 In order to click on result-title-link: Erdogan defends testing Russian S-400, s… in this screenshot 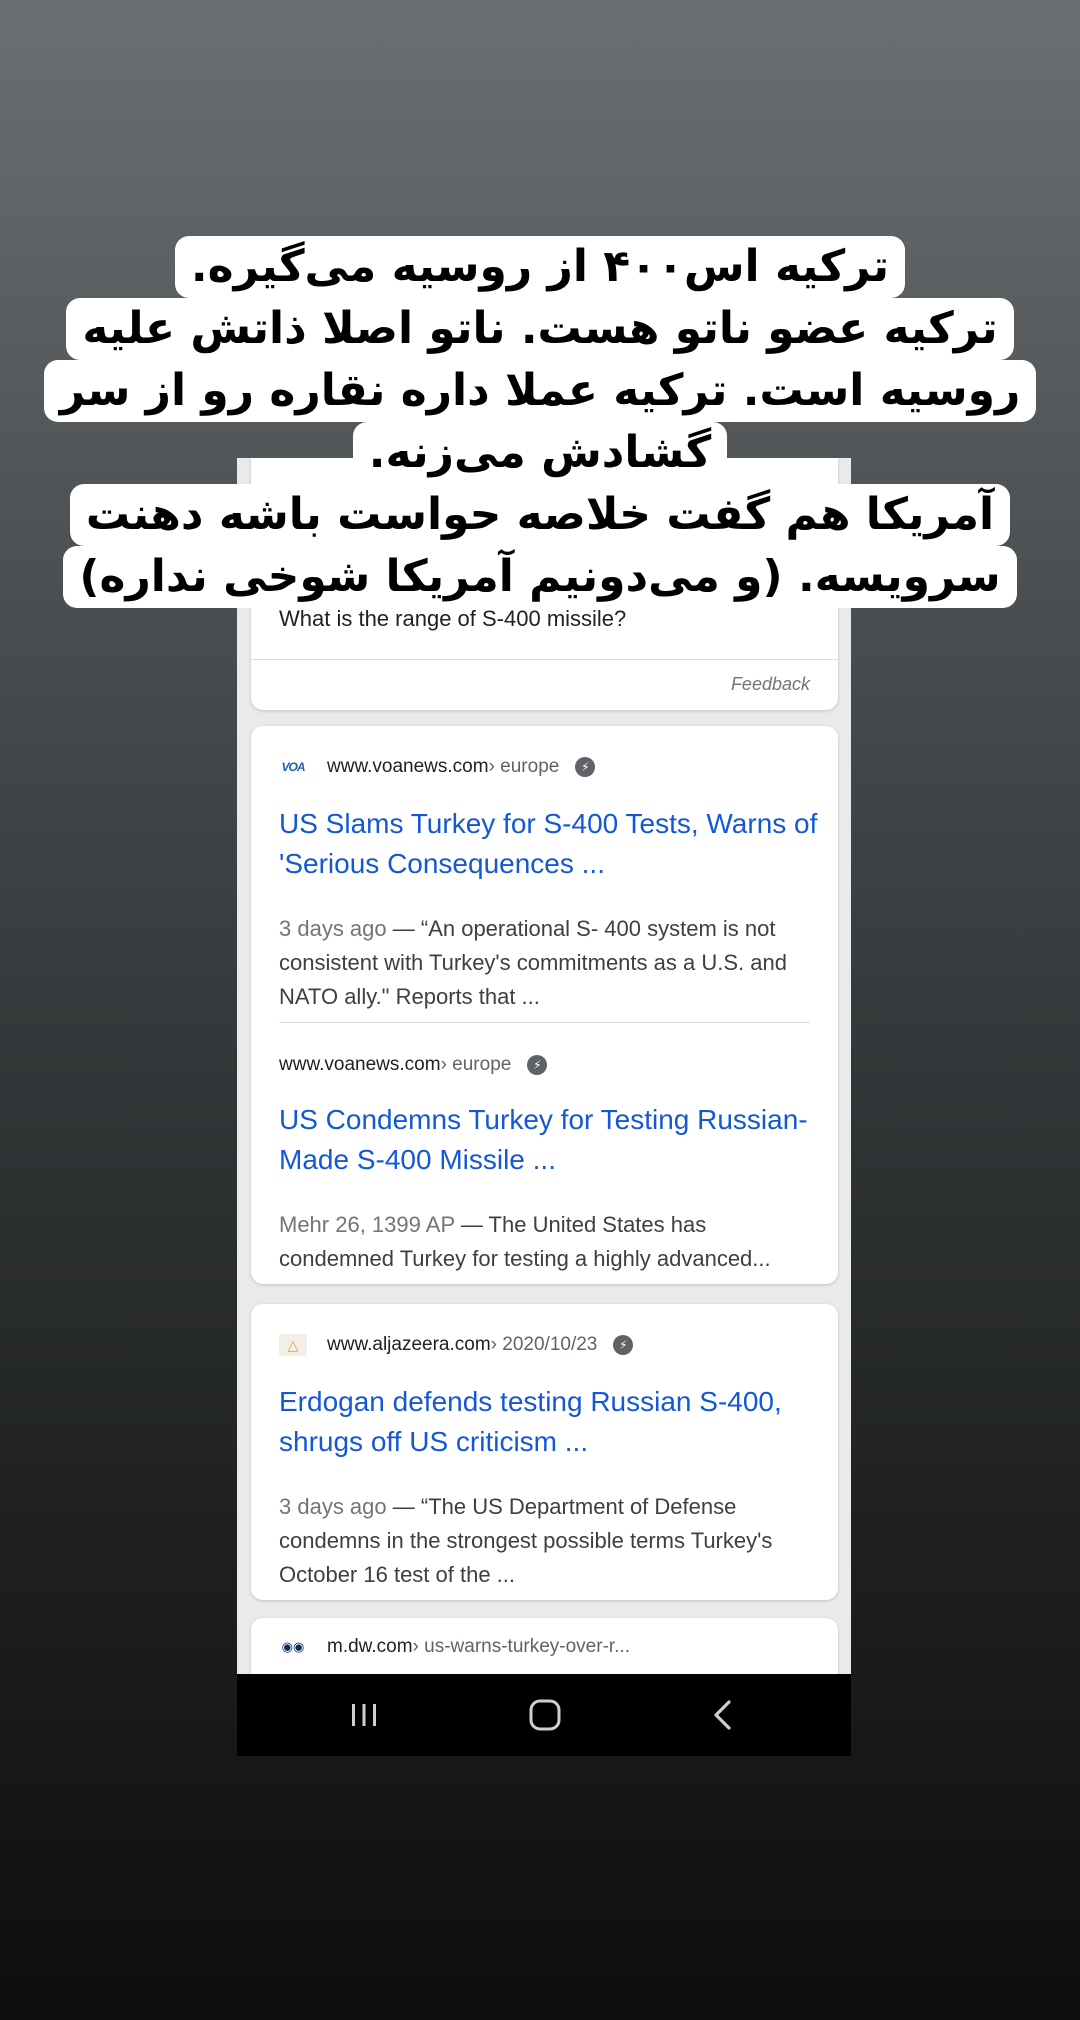, I will do `click(549, 1422)`.